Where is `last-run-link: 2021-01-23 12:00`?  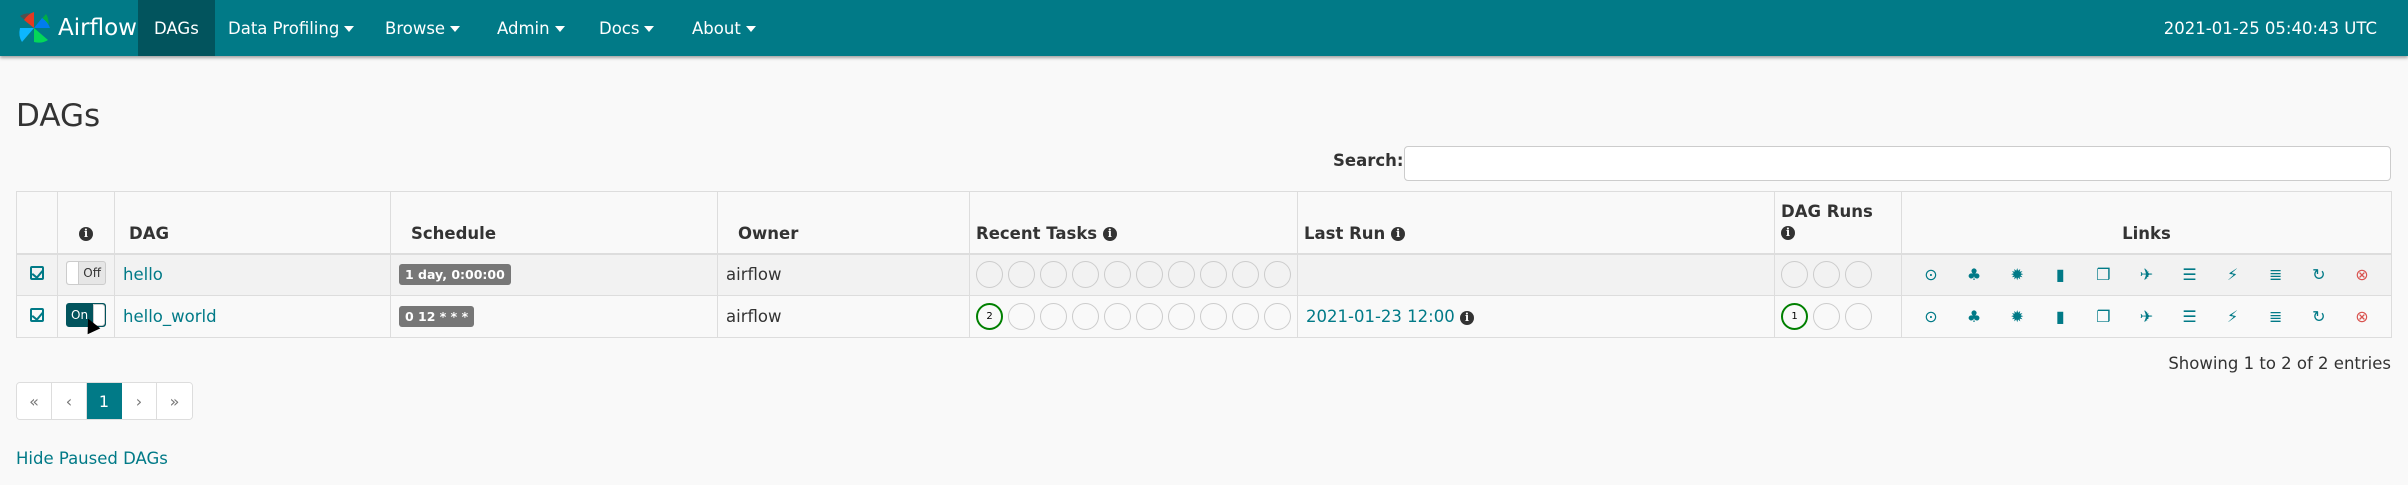 last-run-link: 2021-01-23 12:00 is located at coordinates (1380, 316).